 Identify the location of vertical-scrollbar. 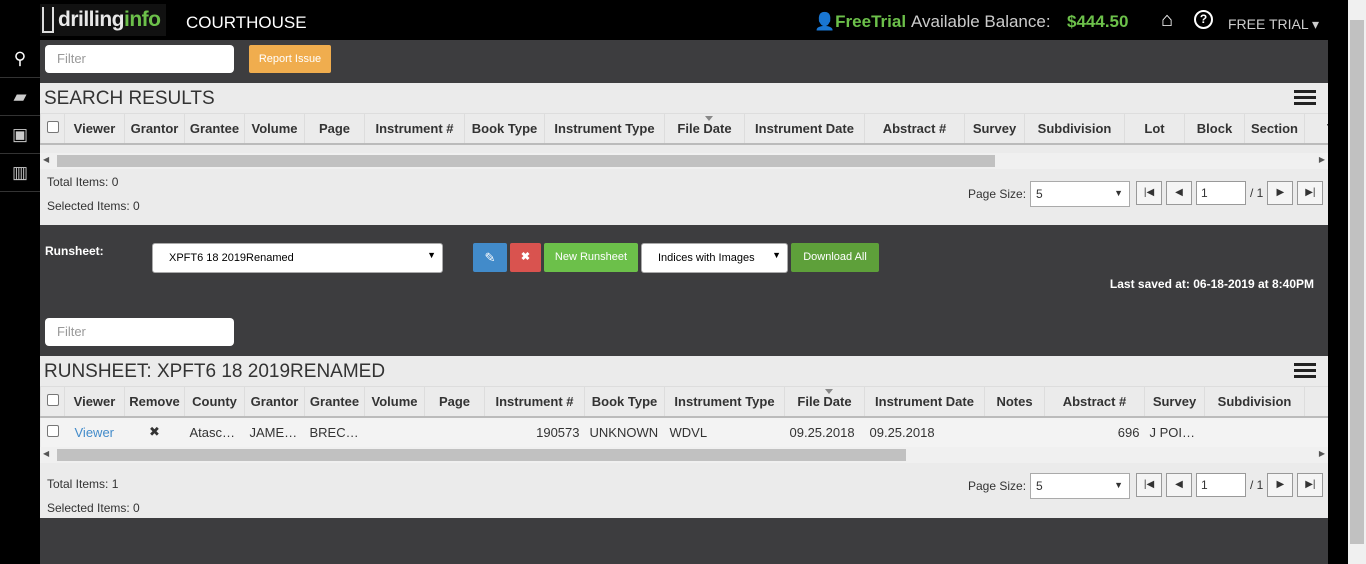
(1357, 282).